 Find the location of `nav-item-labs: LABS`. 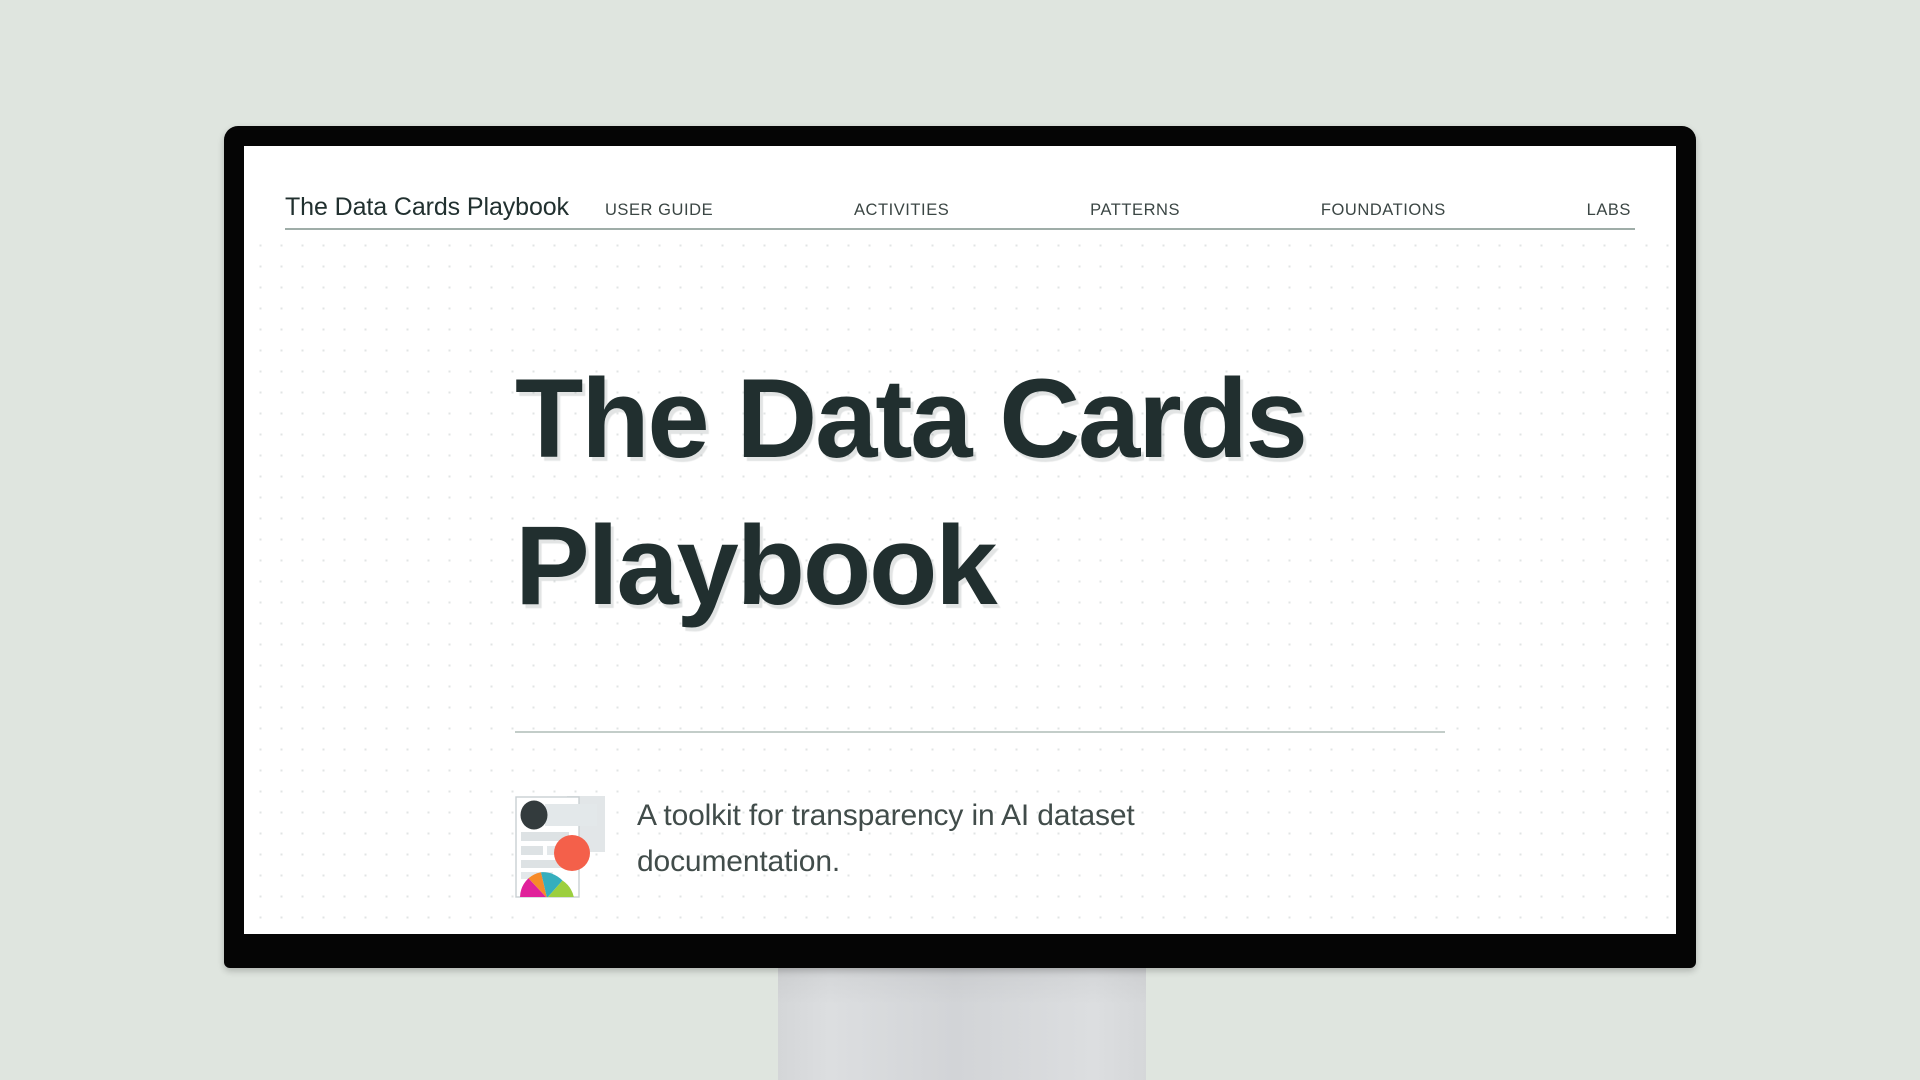

nav-item-labs: LABS is located at coordinates (1609, 210).